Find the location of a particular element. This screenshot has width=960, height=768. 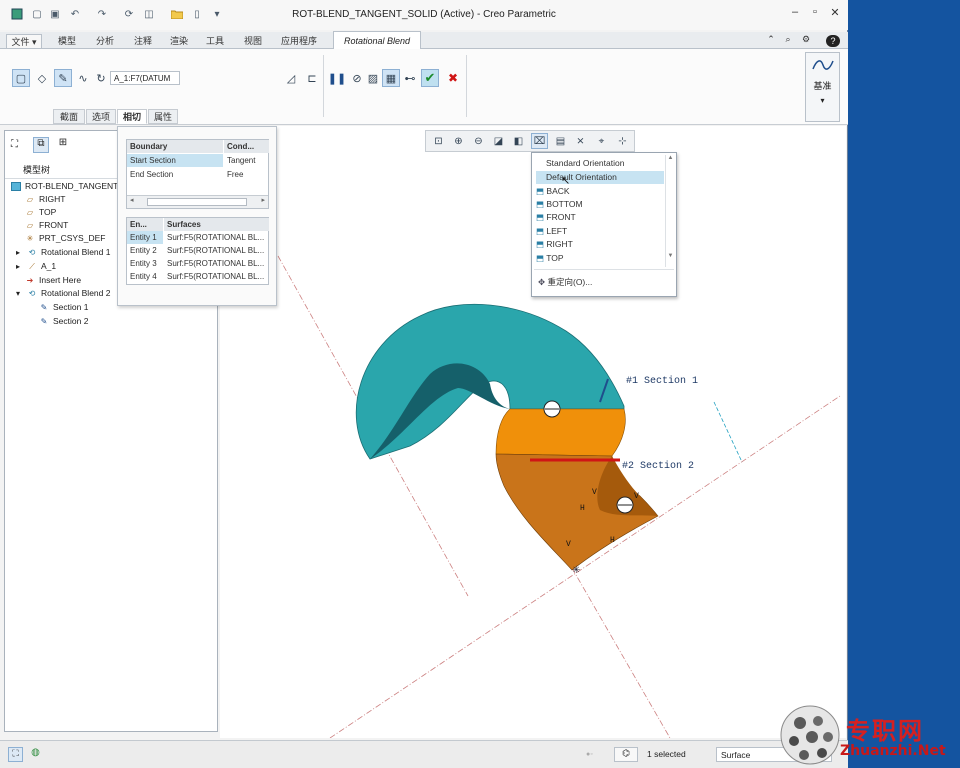

browser-toggle-icon: ◍ is located at coordinates (35, 754).